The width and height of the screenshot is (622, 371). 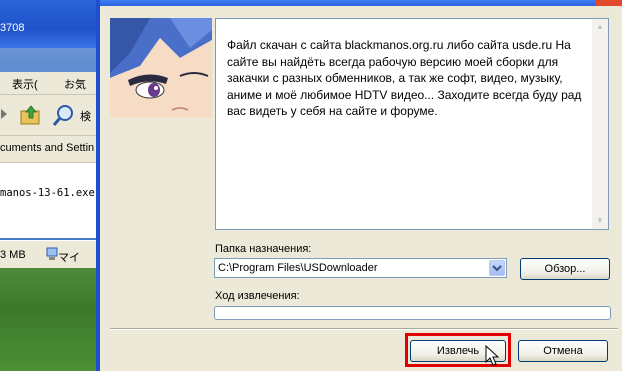 I want to click on vertical-scrollbar: ▲ ▼, so click(x=600, y=124).